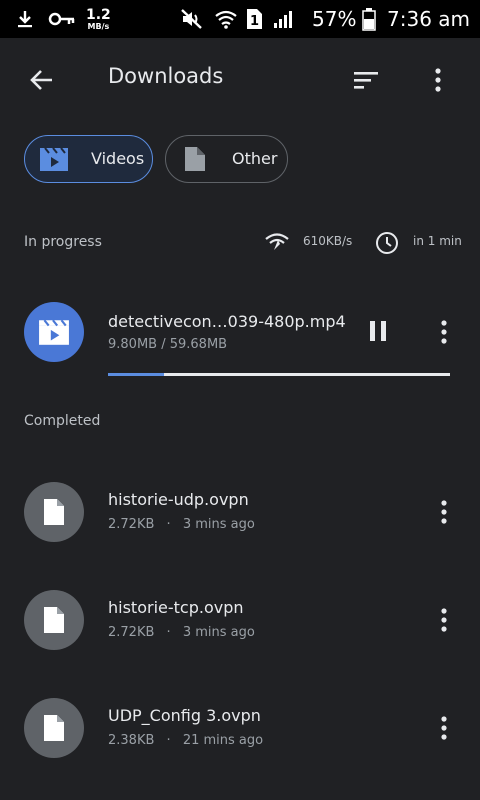 This screenshot has width=480, height=800. Describe the element at coordinates (364, 242) in the screenshot. I see `download-speed-info: 610KB/s in 1 min` at that location.